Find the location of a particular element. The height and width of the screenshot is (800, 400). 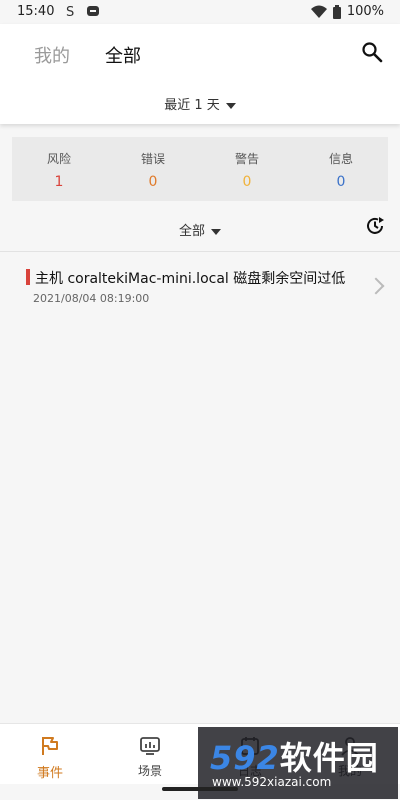

time-range-dropdown: 最近 1 天 is located at coordinates (200, 103).